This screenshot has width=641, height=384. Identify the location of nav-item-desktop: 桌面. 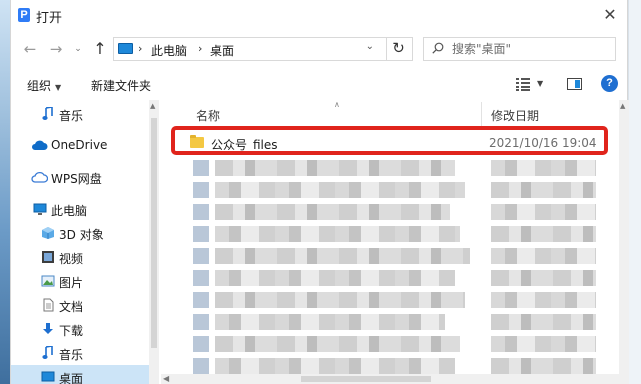
(80, 374).